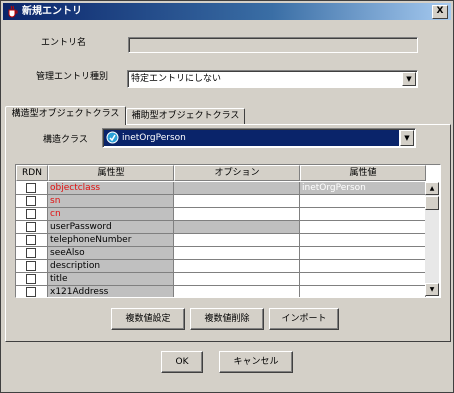 The width and height of the screenshot is (454, 393). Describe the element at coordinates (111, 266) in the screenshot. I see `attribute-type-cell: description` at that location.